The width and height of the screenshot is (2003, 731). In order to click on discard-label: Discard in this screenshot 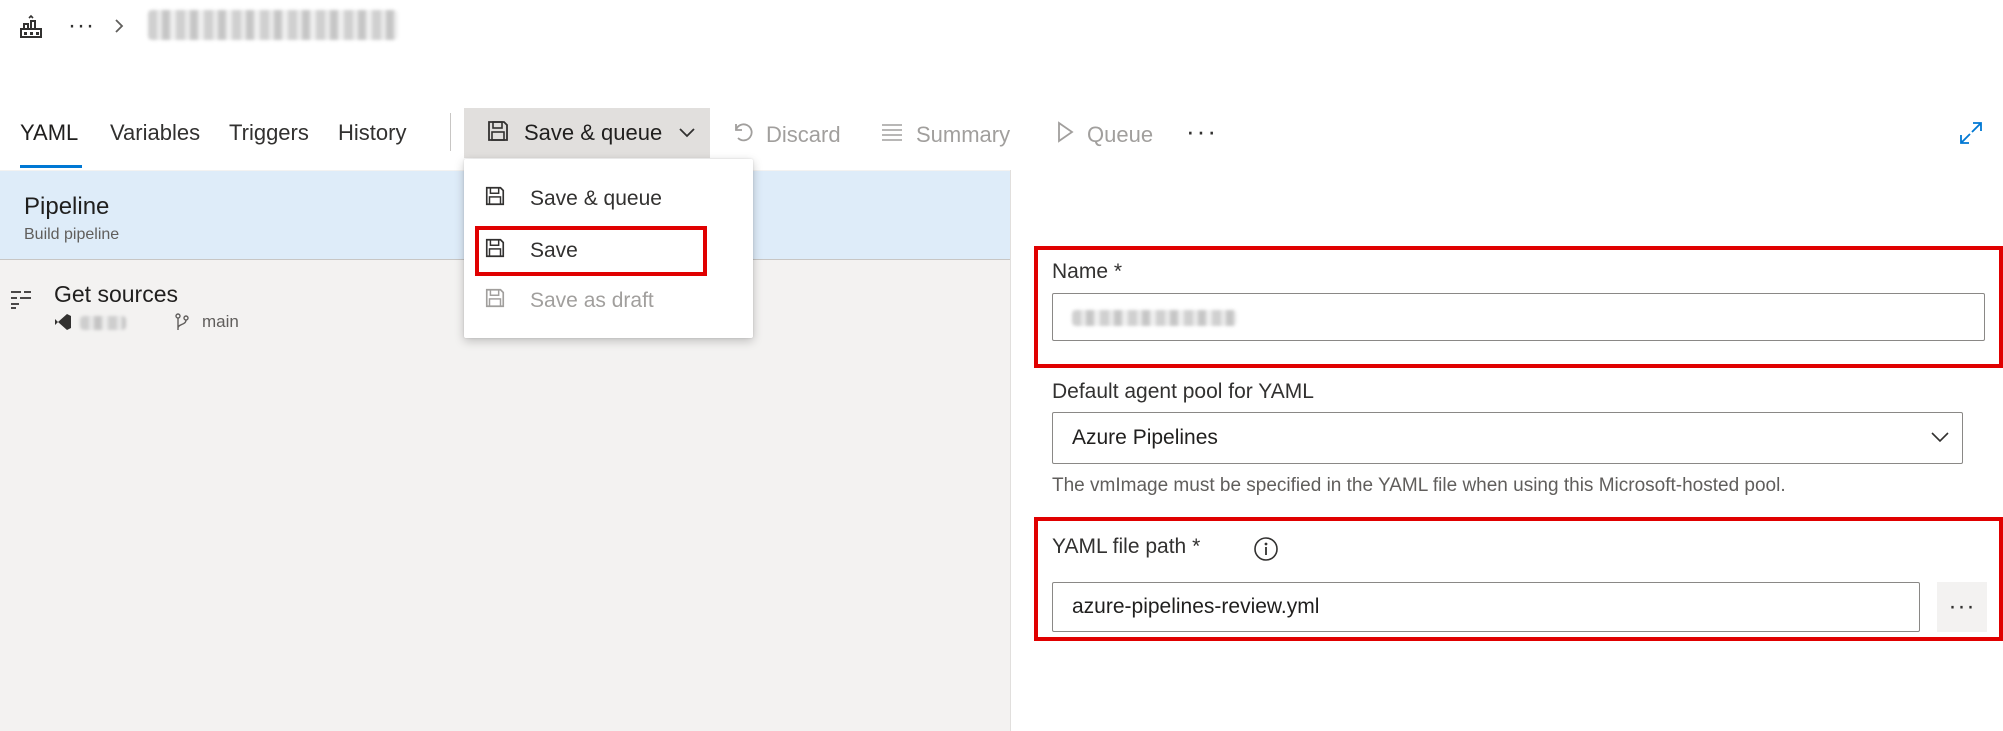, I will do `click(803, 134)`.